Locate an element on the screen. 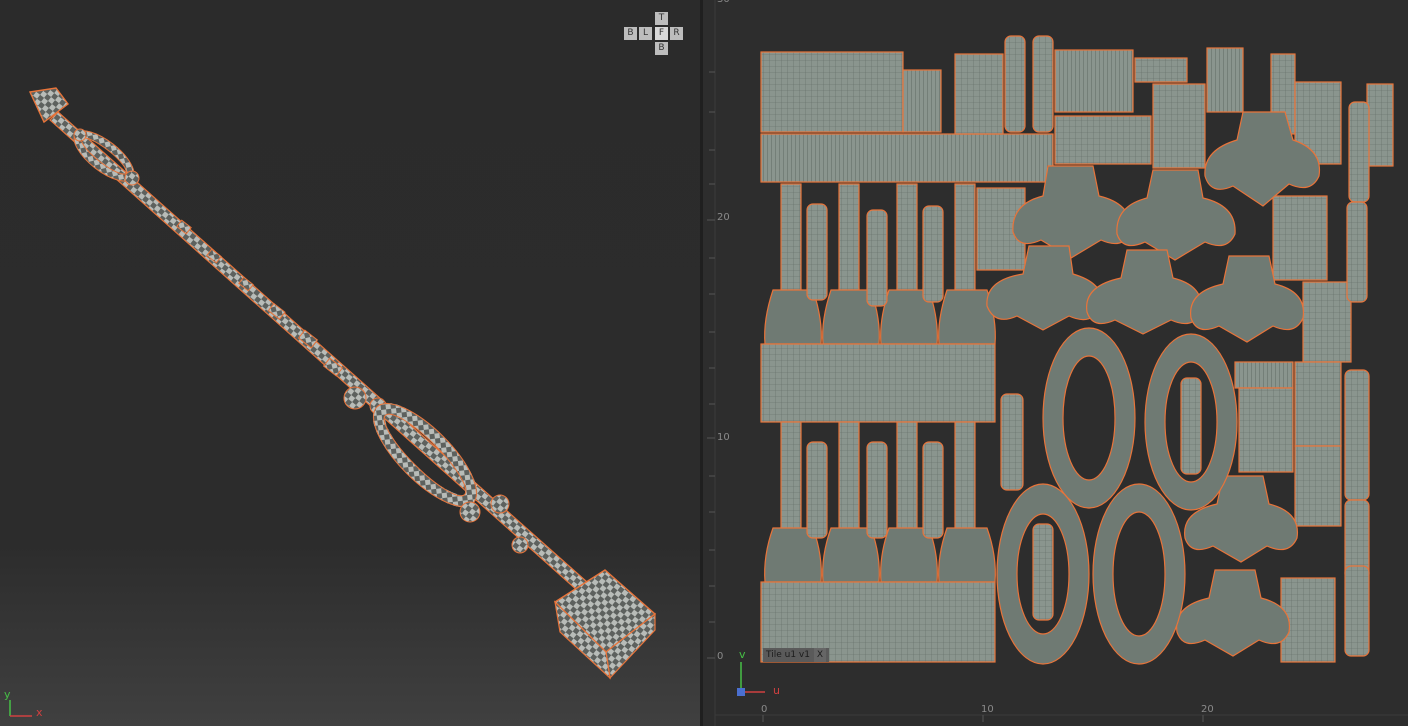 Image resolution: width=1408 pixels, height=726 pixels. navcube-right: R is located at coordinates (676, 33).